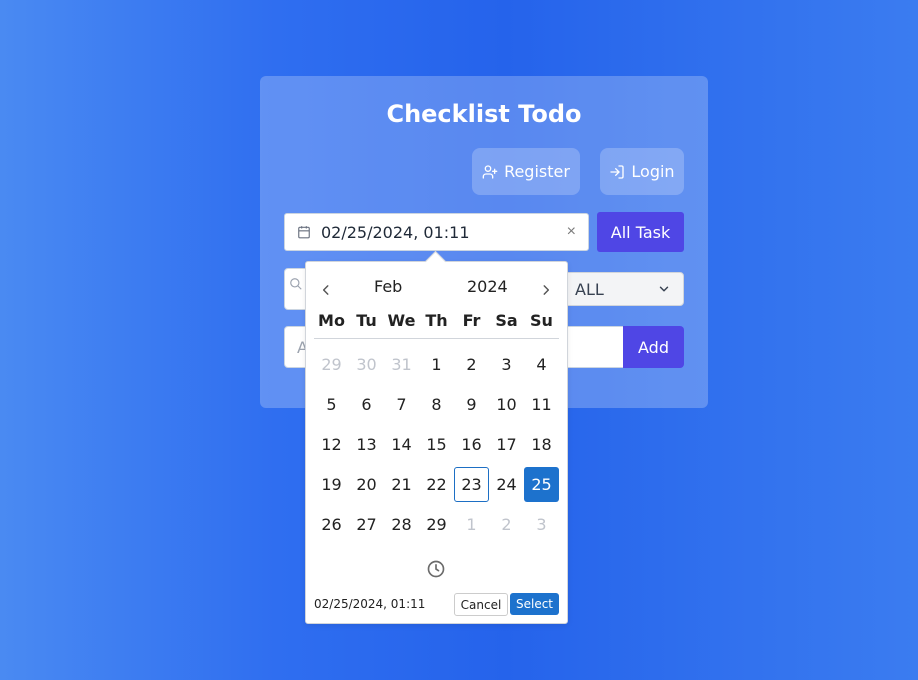  Describe the element at coordinates (331, 320) in the screenshot. I see `weekday-label: Mo` at that location.